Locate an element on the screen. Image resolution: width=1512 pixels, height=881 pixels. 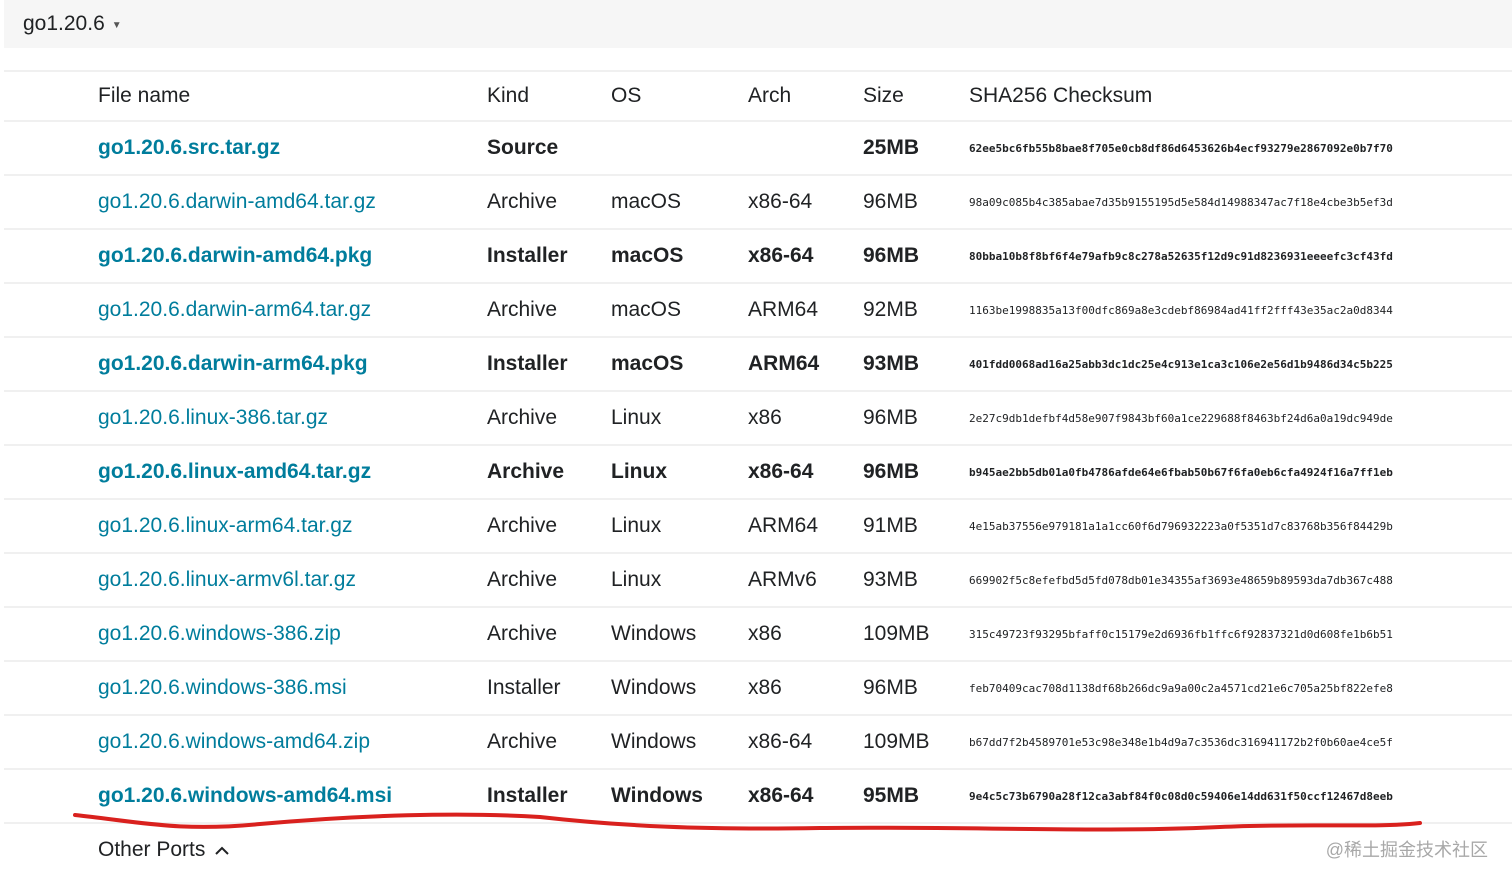
file-name-cell: go1.20.6.darwin-arm64.tar.gz is located at coordinates (234, 310).